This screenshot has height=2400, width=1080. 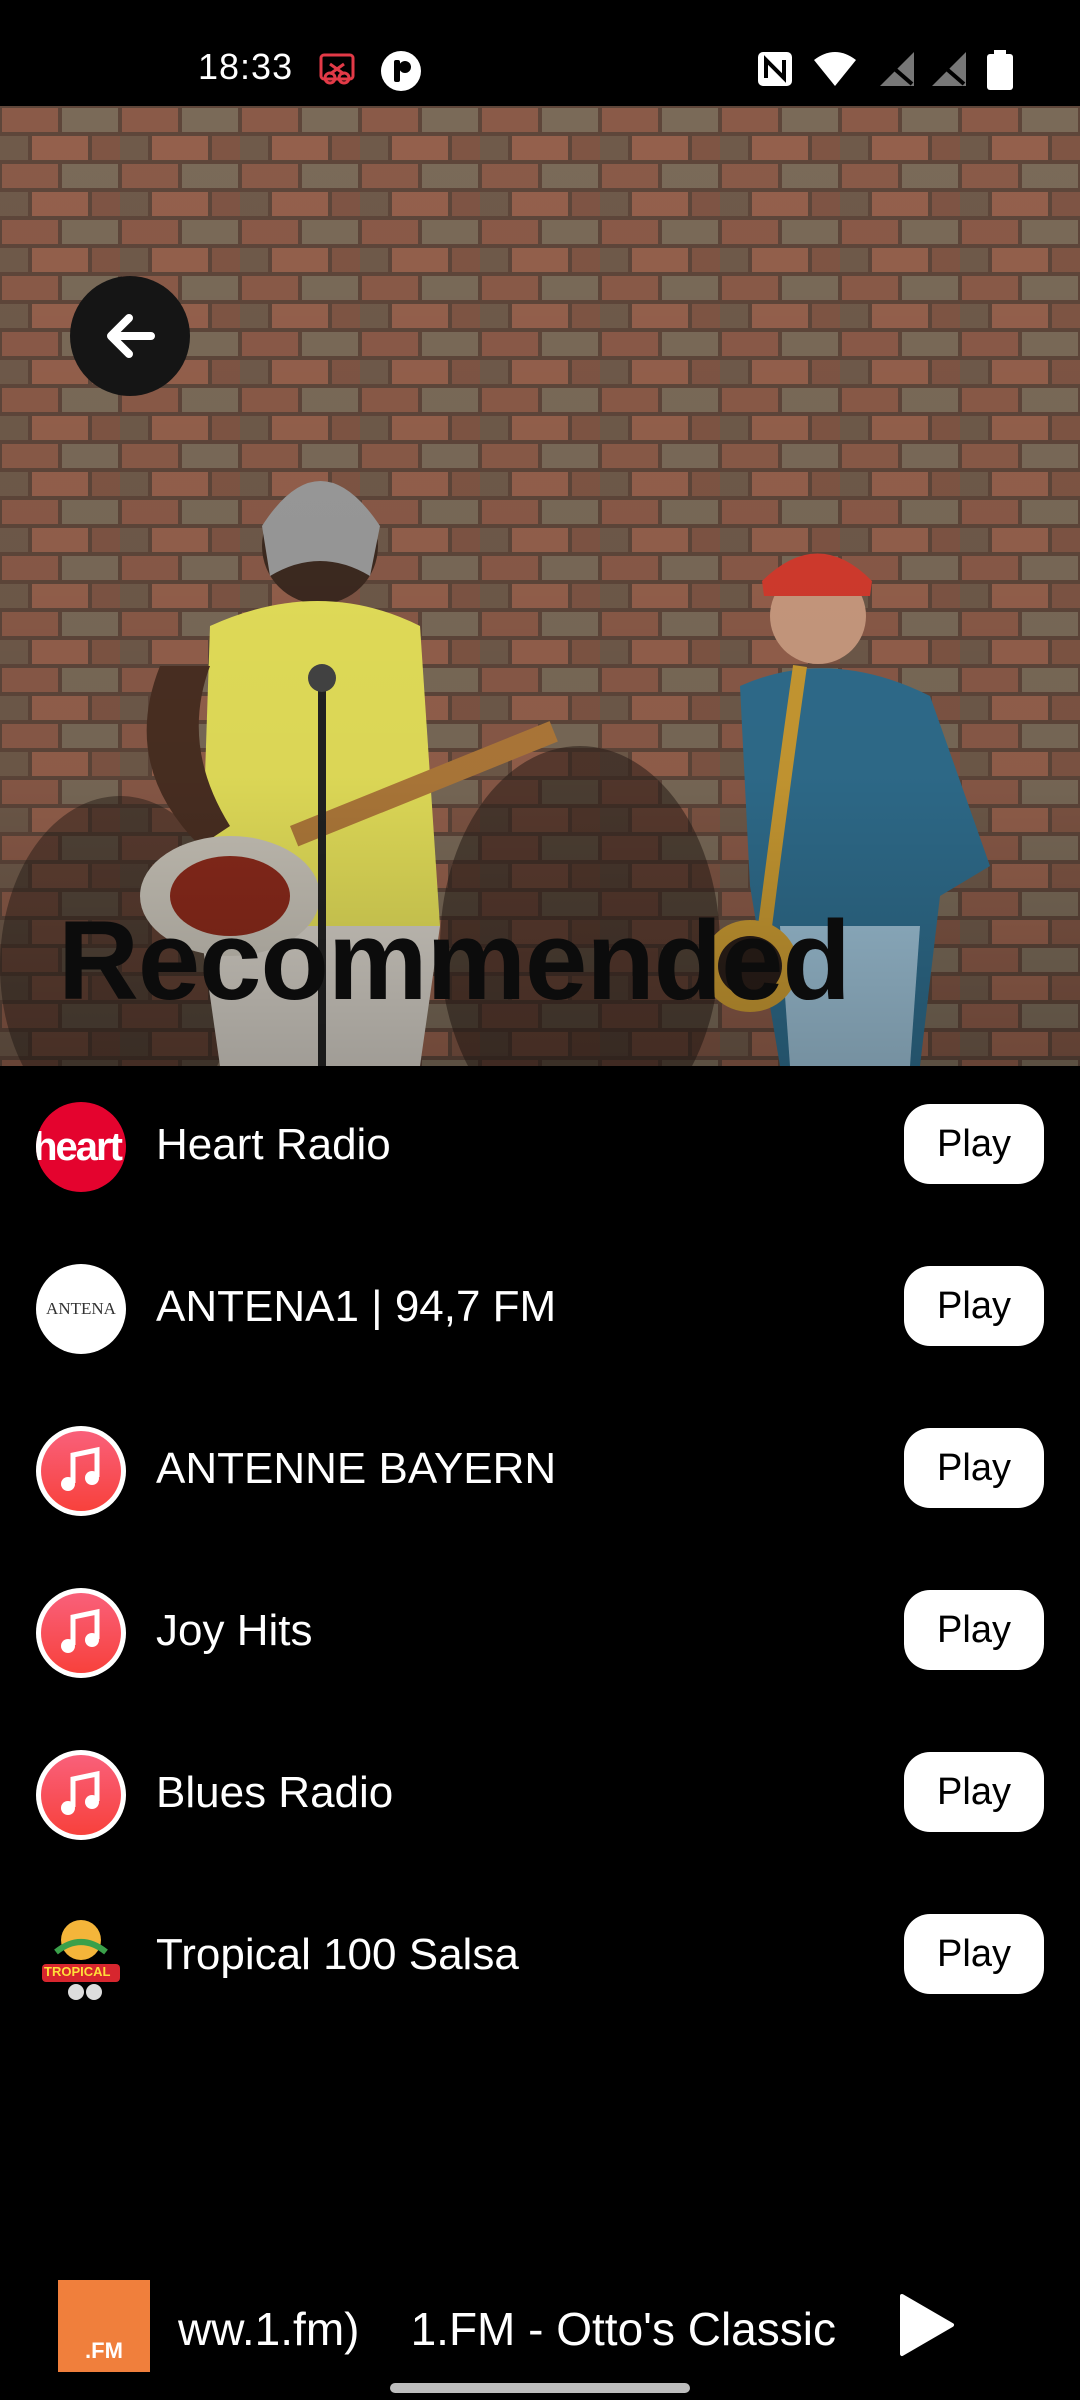 What do you see at coordinates (356, 1306) in the screenshot?
I see `station-name: ANTENA1 | 94,7 FM` at bounding box center [356, 1306].